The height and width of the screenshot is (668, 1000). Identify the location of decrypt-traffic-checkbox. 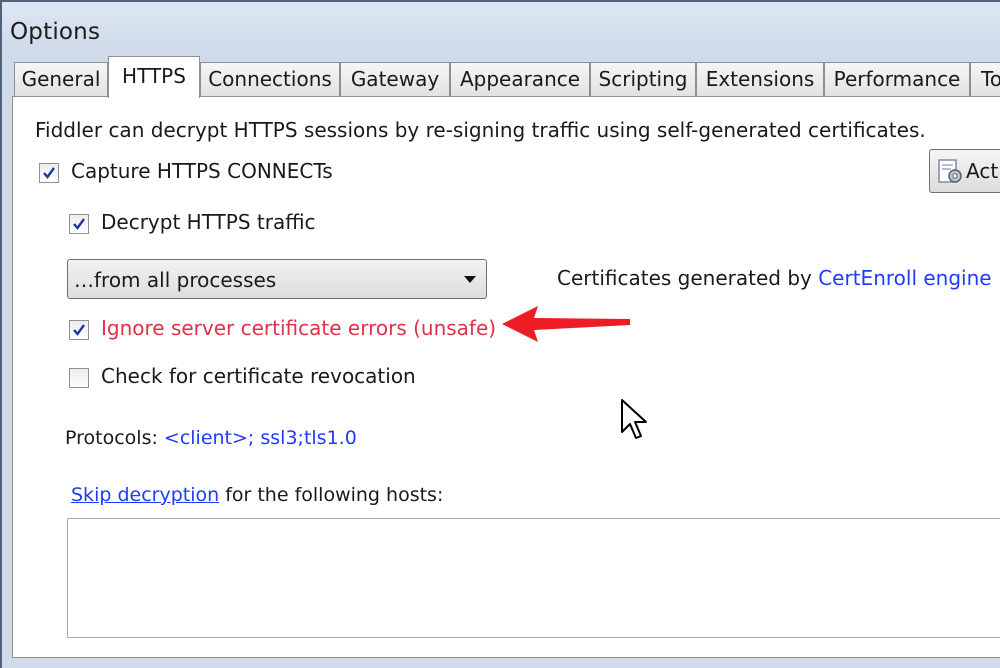
(79, 224).